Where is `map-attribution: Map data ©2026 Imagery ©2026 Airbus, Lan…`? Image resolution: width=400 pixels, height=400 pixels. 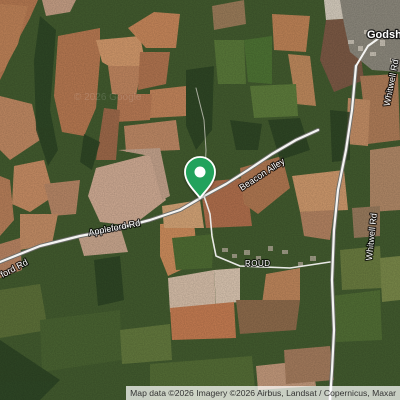
map-attribution: Map data ©2026 Imagery ©2026 Airbus, Lan… is located at coordinates (263, 393).